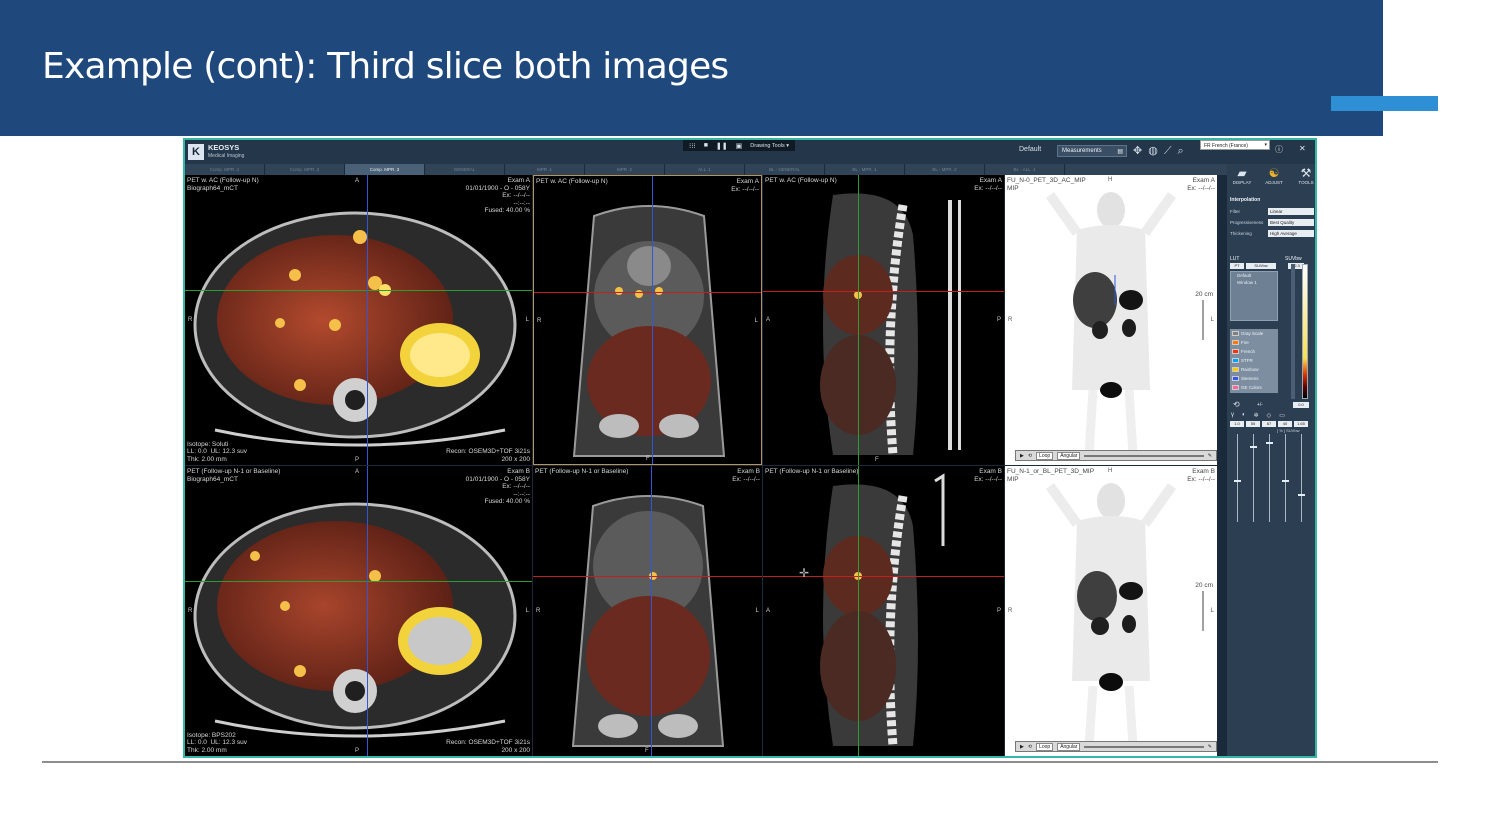 The height and width of the screenshot is (817, 1500). Describe the element at coordinates (1254, 333) in the screenshot. I see `colormap-item: Gray Scale` at that location.